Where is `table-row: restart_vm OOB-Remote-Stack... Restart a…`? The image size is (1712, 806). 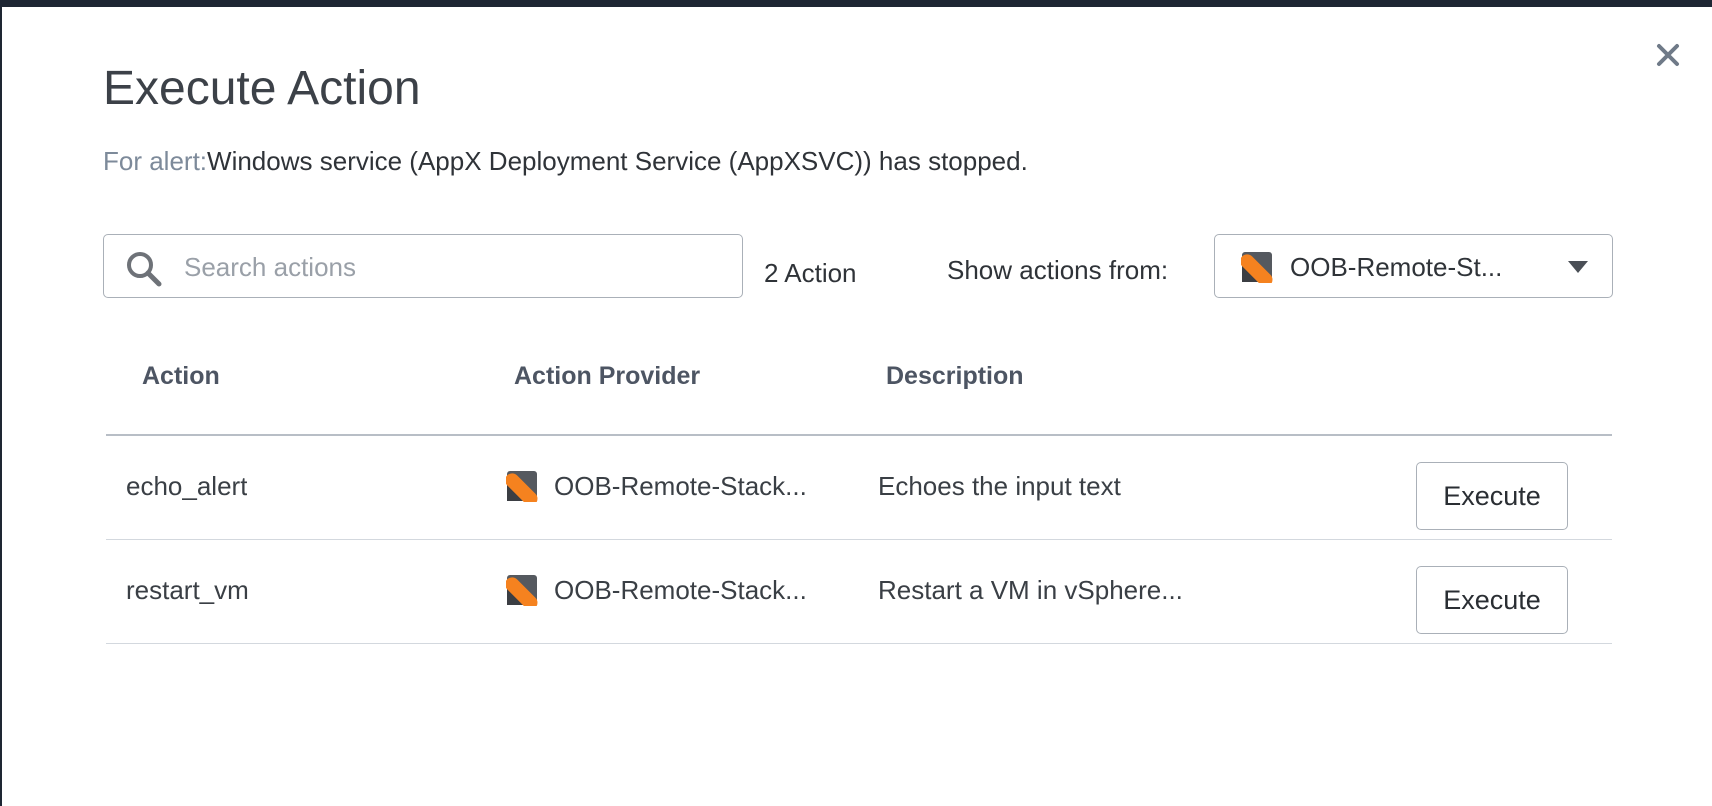
table-row: restart_vm OOB-Remote-Stack... Restart a… is located at coordinates (859, 592).